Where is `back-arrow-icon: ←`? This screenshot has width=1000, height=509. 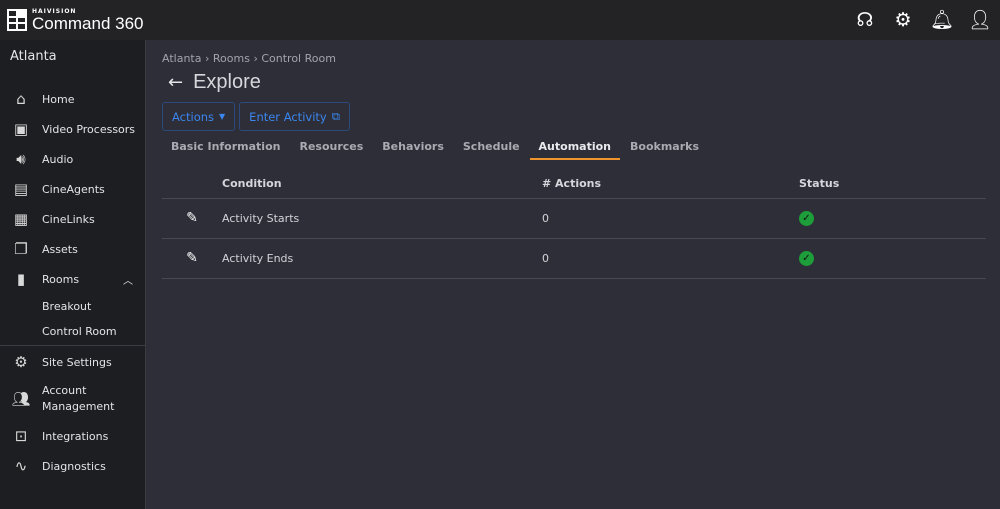 back-arrow-icon: ← is located at coordinates (175, 82).